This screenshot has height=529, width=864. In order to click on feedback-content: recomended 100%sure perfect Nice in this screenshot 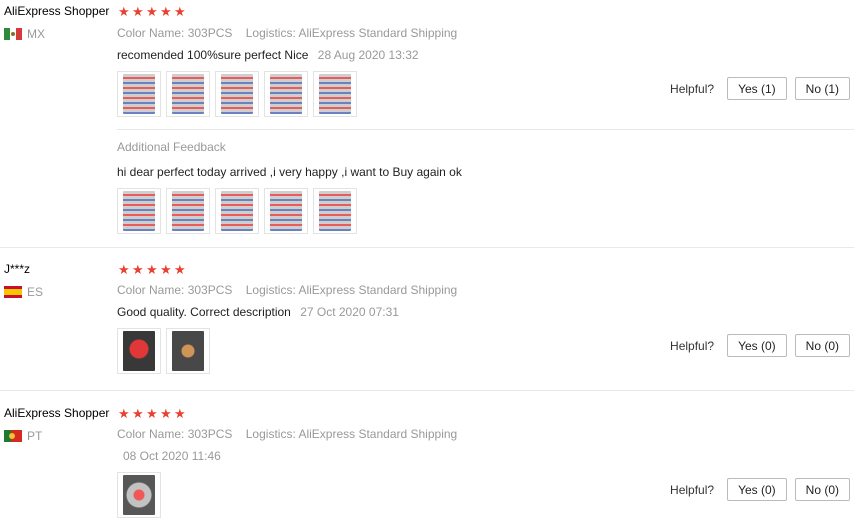, I will do `click(213, 55)`.